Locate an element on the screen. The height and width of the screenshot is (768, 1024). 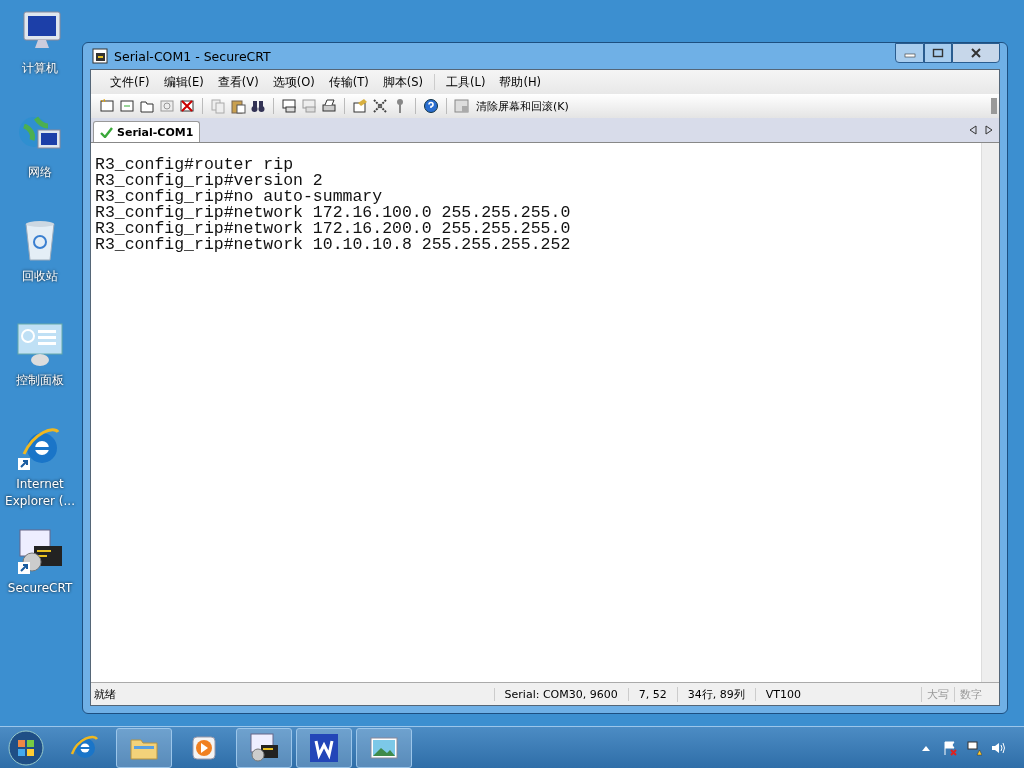
close-button is located at coordinates (976, 53).